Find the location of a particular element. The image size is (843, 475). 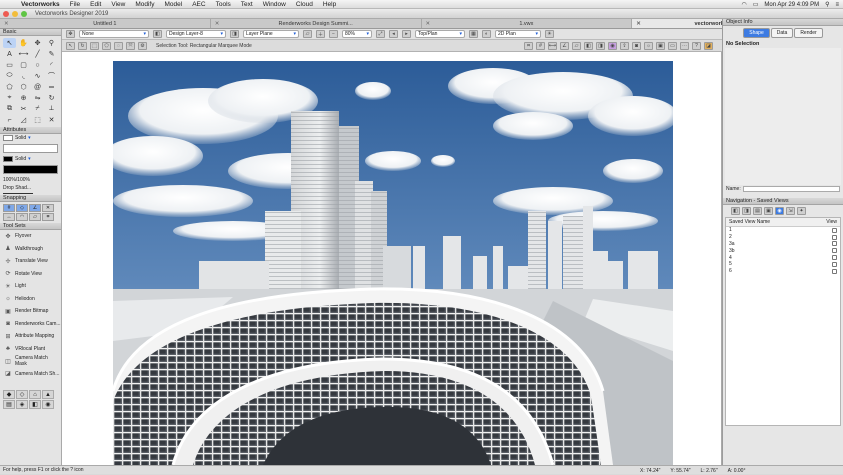

snap-tangent-icon: ◠ is located at coordinates (22, 217).